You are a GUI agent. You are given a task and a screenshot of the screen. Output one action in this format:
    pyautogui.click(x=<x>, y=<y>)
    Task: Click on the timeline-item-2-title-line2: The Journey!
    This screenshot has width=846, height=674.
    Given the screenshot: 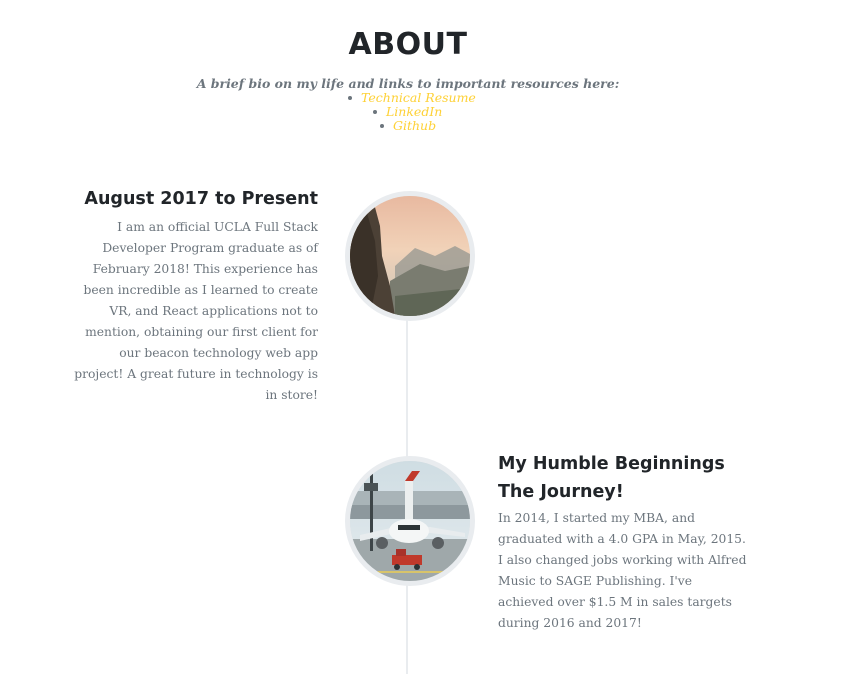 What is the action you would take?
    pyautogui.click(x=561, y=492)
    